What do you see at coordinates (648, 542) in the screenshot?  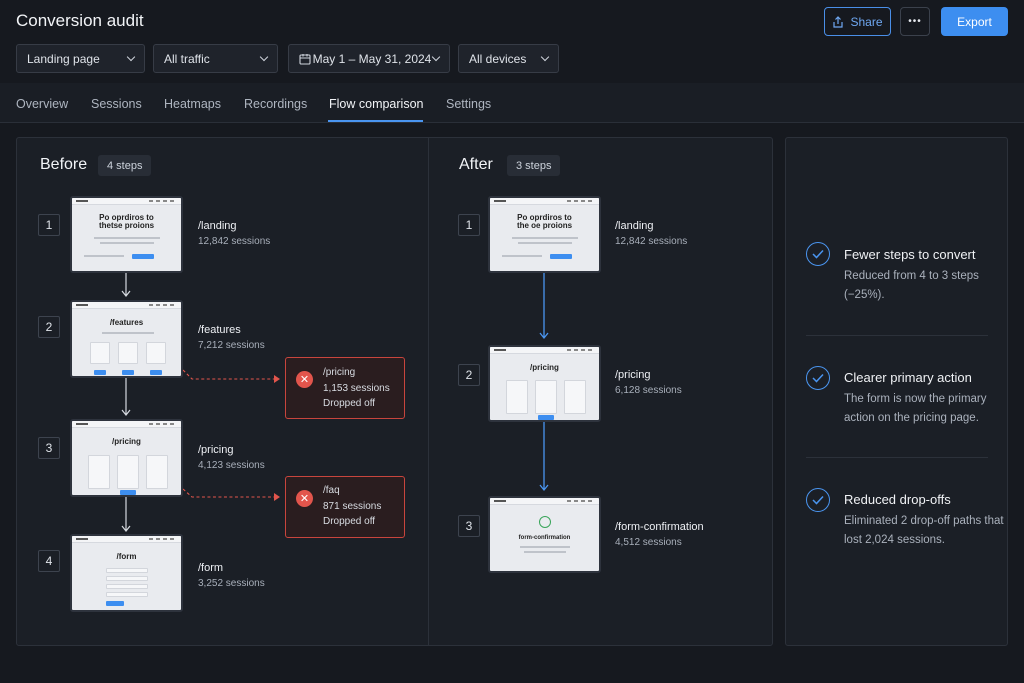 I see `step-session-count: 4,512 sessions` at bounding box center [648, 542].